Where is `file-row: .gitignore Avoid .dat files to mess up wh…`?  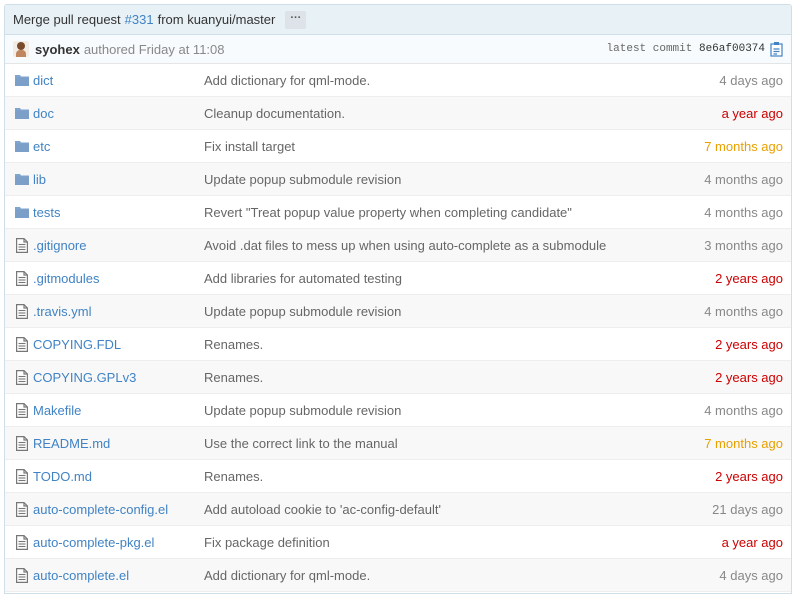
file-row: .gitignore Avoid .dat files to mess up wh… is located at coordinates (398, 245).